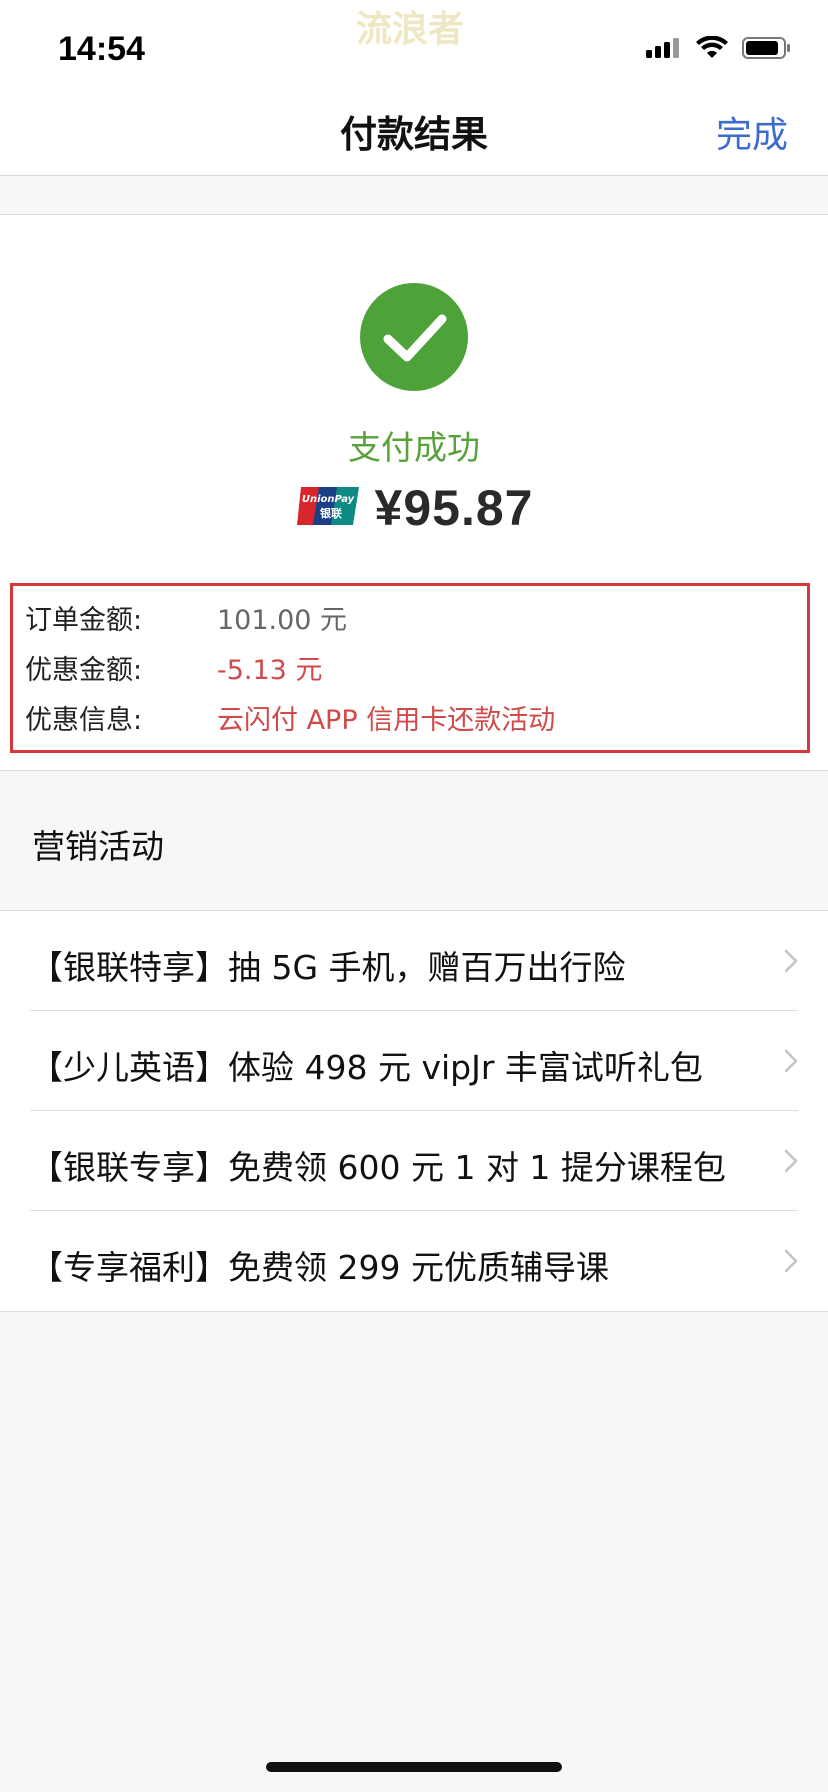 Image resolution: width=828 pixels, height=1792 pixels. I want to click on detail-label: 优惠信息:, so click(84, 720).